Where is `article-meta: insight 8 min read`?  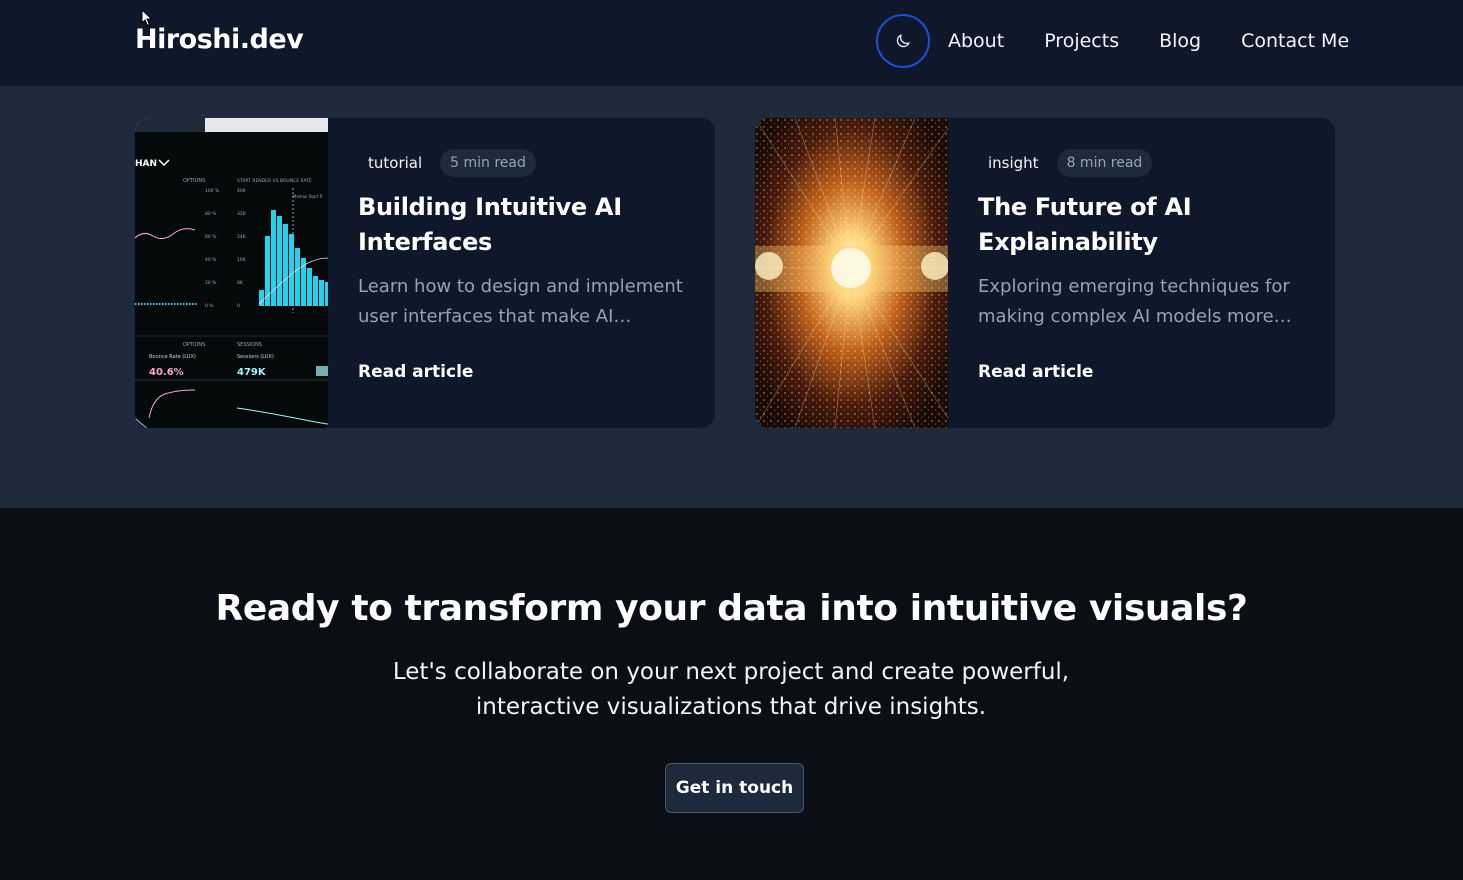
article-meta: insight 8 min read is located at coordinates (1145, 163).